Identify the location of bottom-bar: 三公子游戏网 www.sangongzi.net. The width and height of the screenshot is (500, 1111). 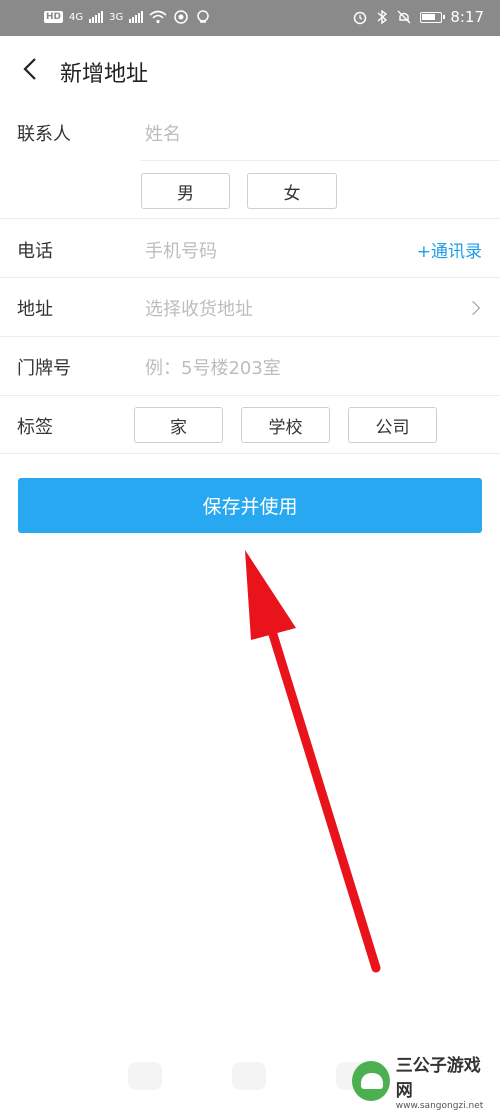
(250, 1075).